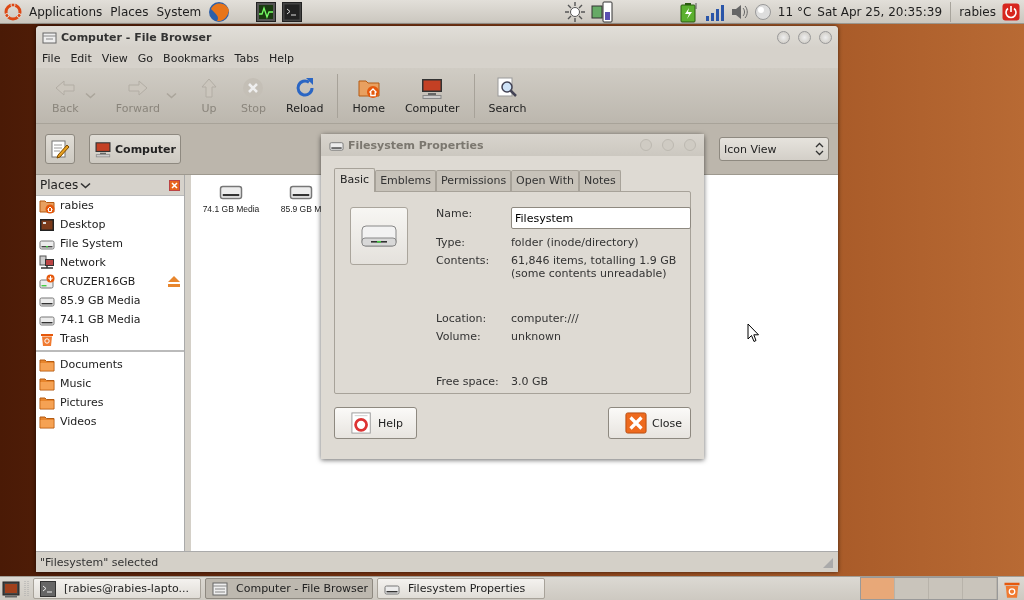 The height and width of the screenshot is (600, 1024). I want to click on close-dialog-button: Close, so click(649, 423).